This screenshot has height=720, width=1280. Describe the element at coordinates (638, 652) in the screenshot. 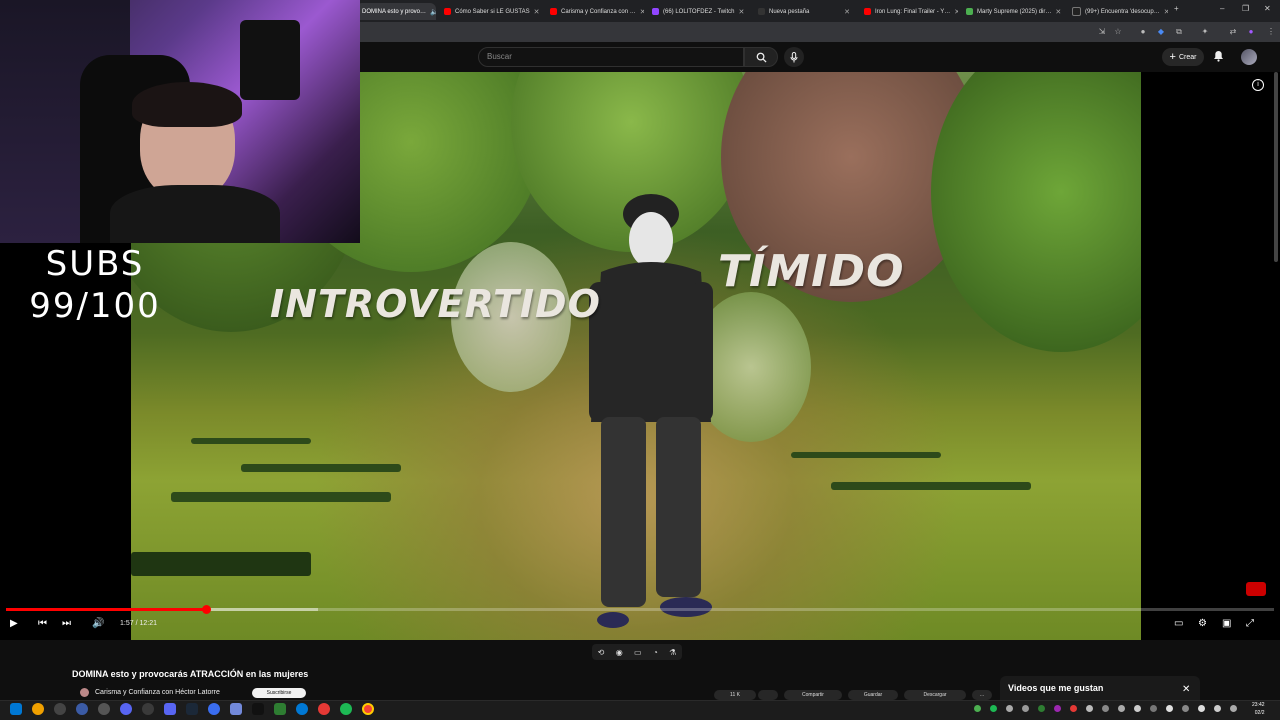

I see `pip-icon: ▭` at that location.